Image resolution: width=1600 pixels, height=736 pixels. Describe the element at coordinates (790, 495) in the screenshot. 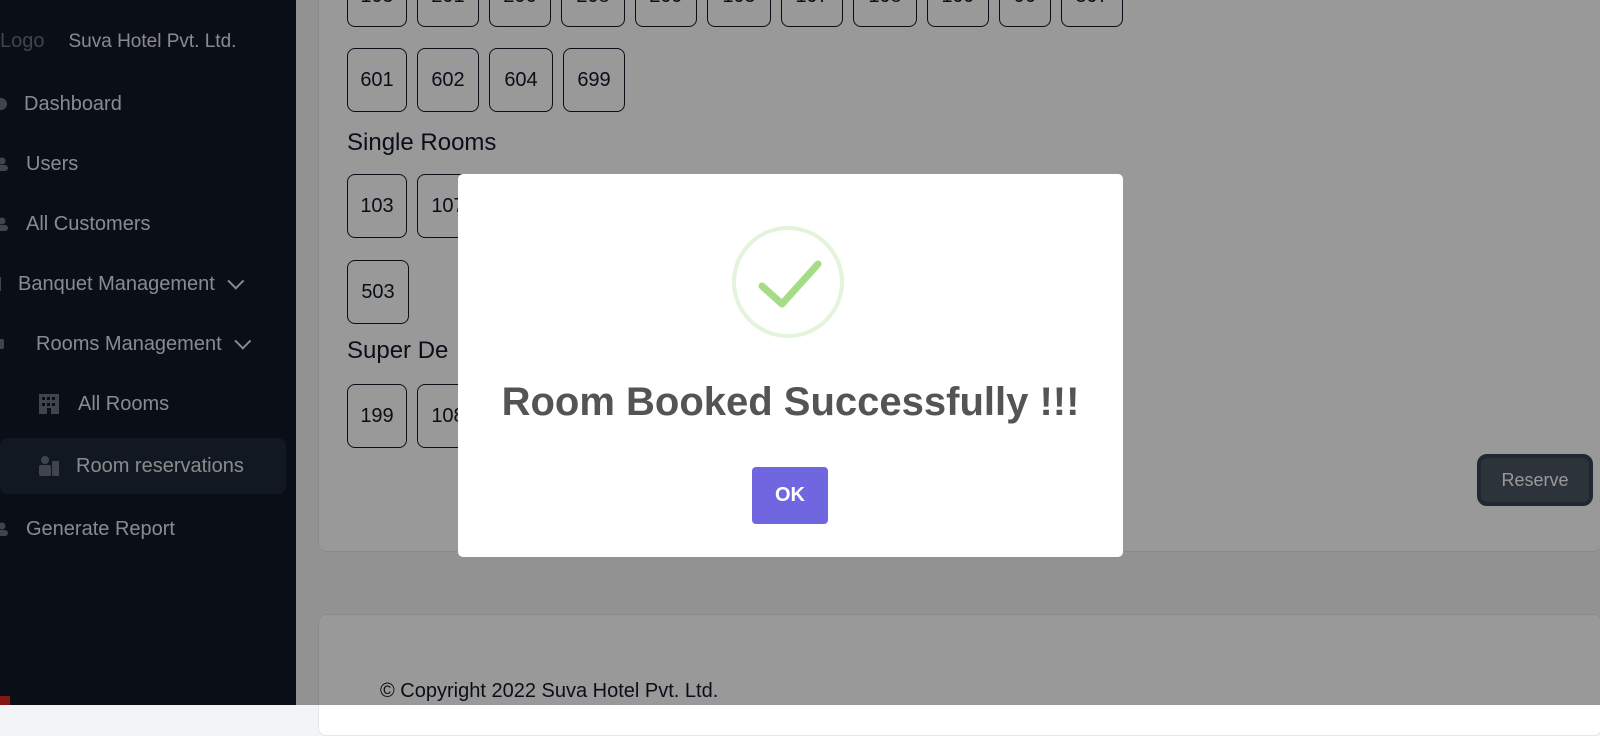

I see `ok-button: OK` at that location.